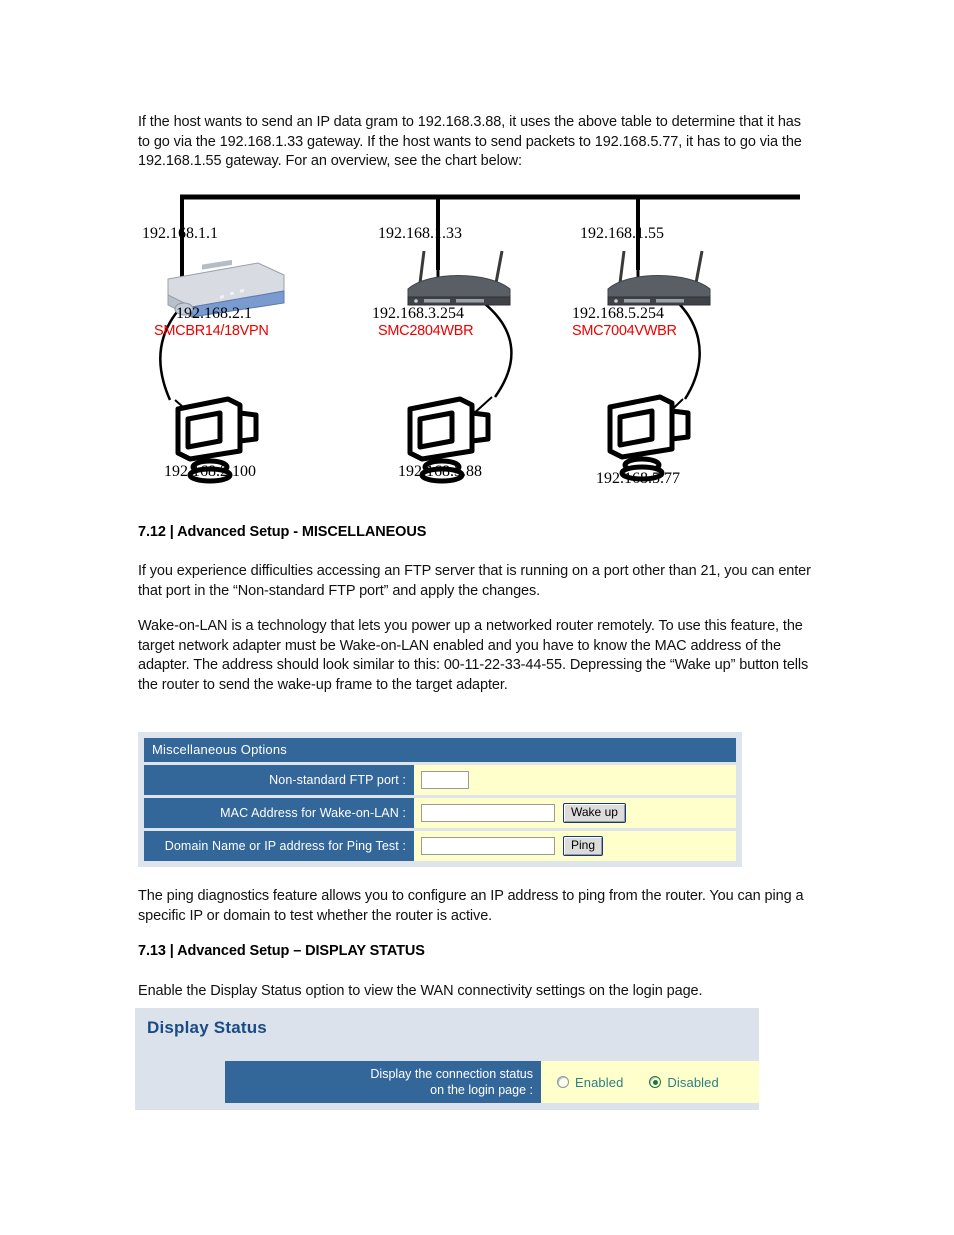 This screenshot has width=954, height=1235. Describe the element at coordinates (638, 478) in the screenshot. I see `node-3-client-ip: 192.168.5.77` at that location.